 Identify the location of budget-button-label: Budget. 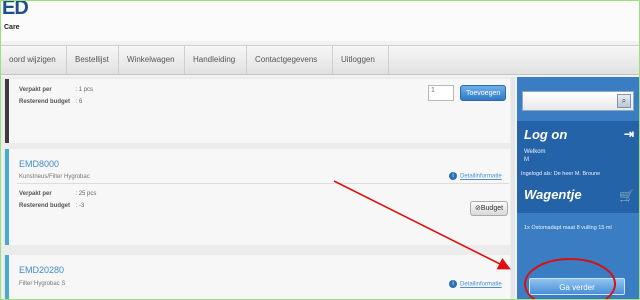
(492, 208).